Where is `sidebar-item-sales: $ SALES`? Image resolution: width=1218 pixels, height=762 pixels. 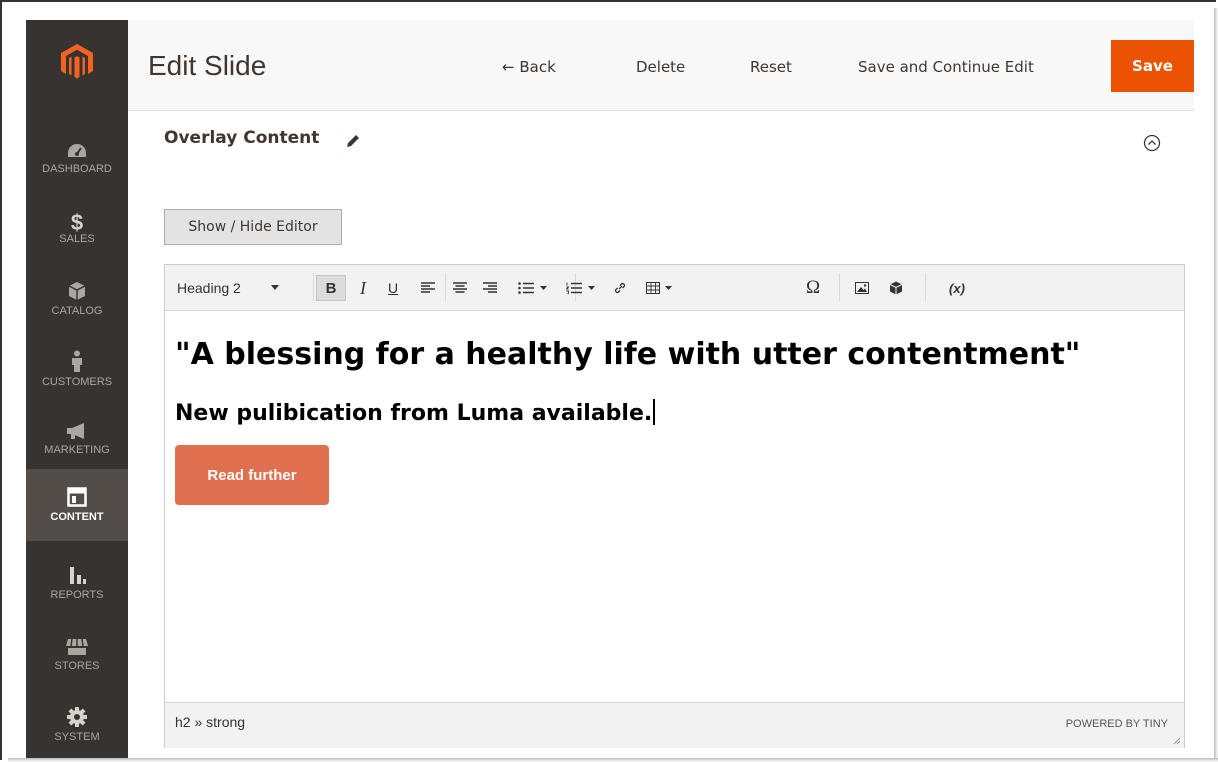
sidebar-item-sales: $ SALES is located at coordinates (77, 229).